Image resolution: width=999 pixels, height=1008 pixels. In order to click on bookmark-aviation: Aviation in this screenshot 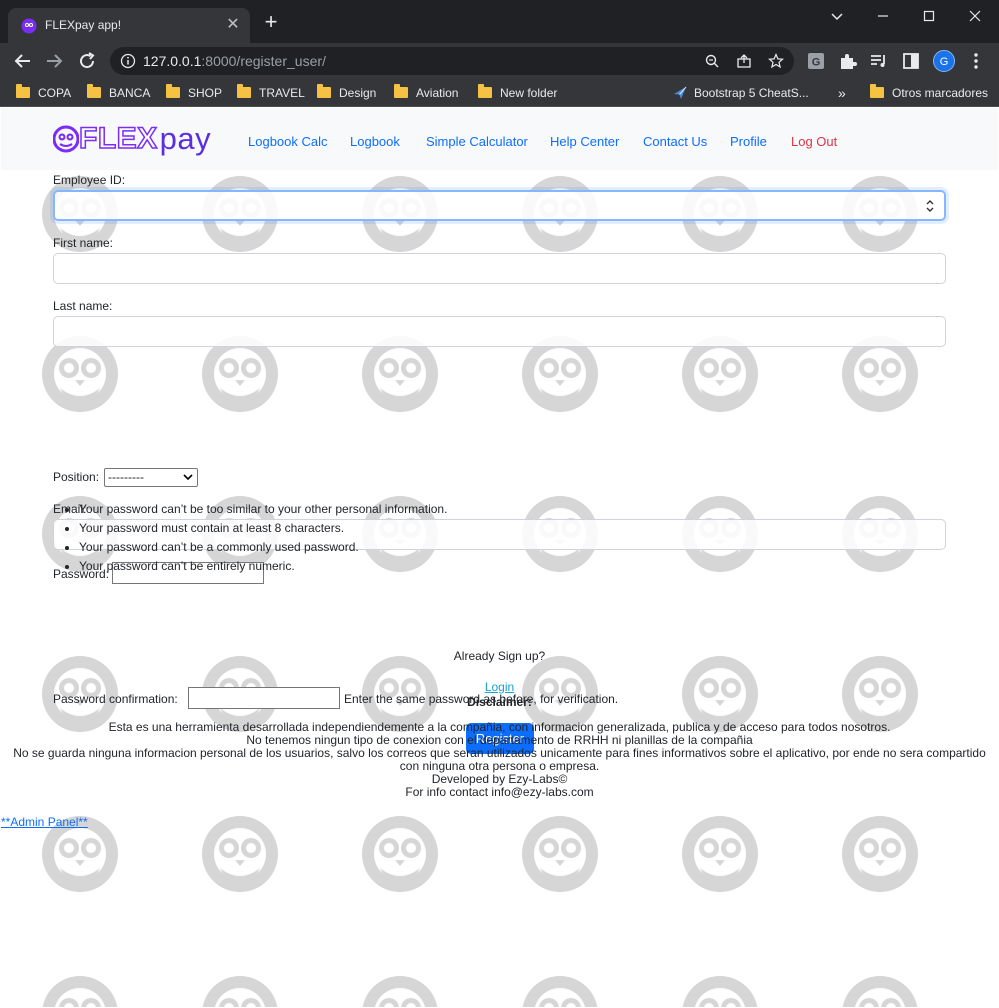, I will do `click(426, 93)`.